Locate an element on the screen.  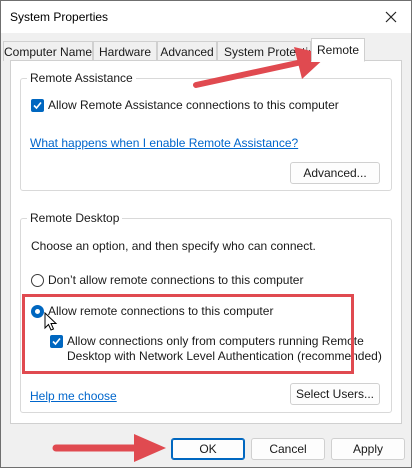
help-me-choose-link: Help me choose is located at coordinates (73, 396).